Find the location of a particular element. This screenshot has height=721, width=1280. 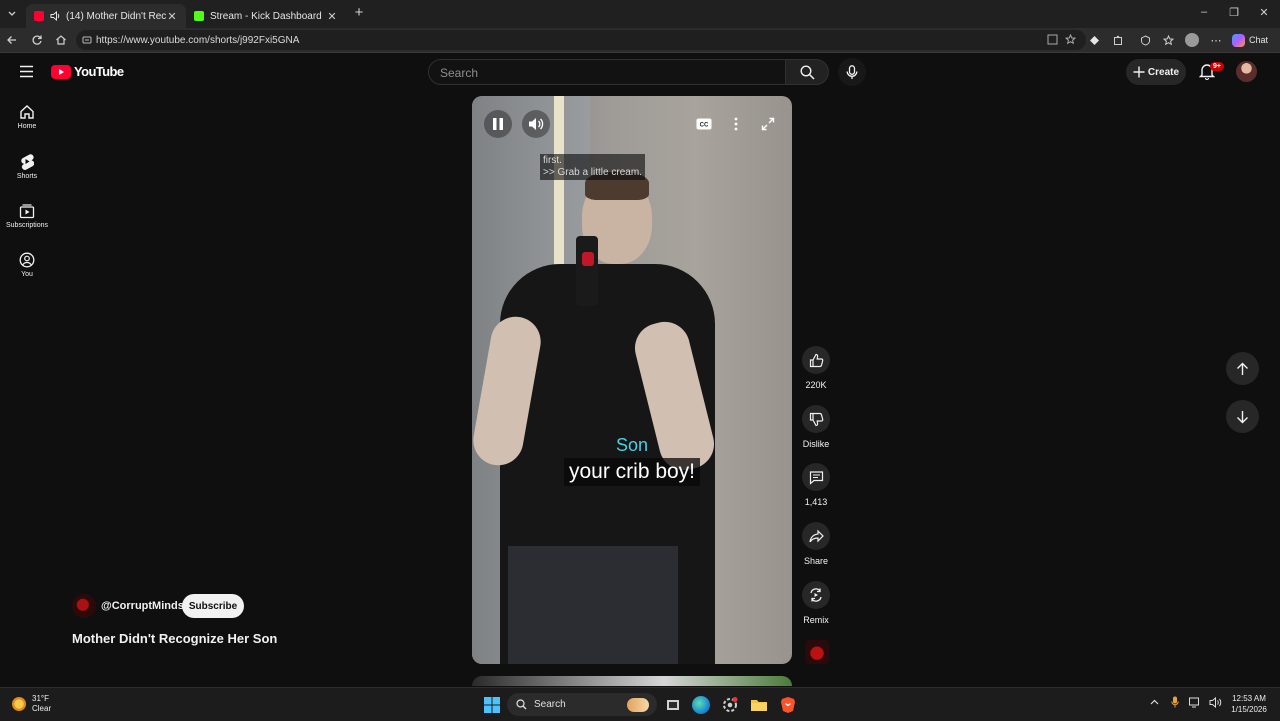

search-highlight-icon is located at coordinates (638, 704).